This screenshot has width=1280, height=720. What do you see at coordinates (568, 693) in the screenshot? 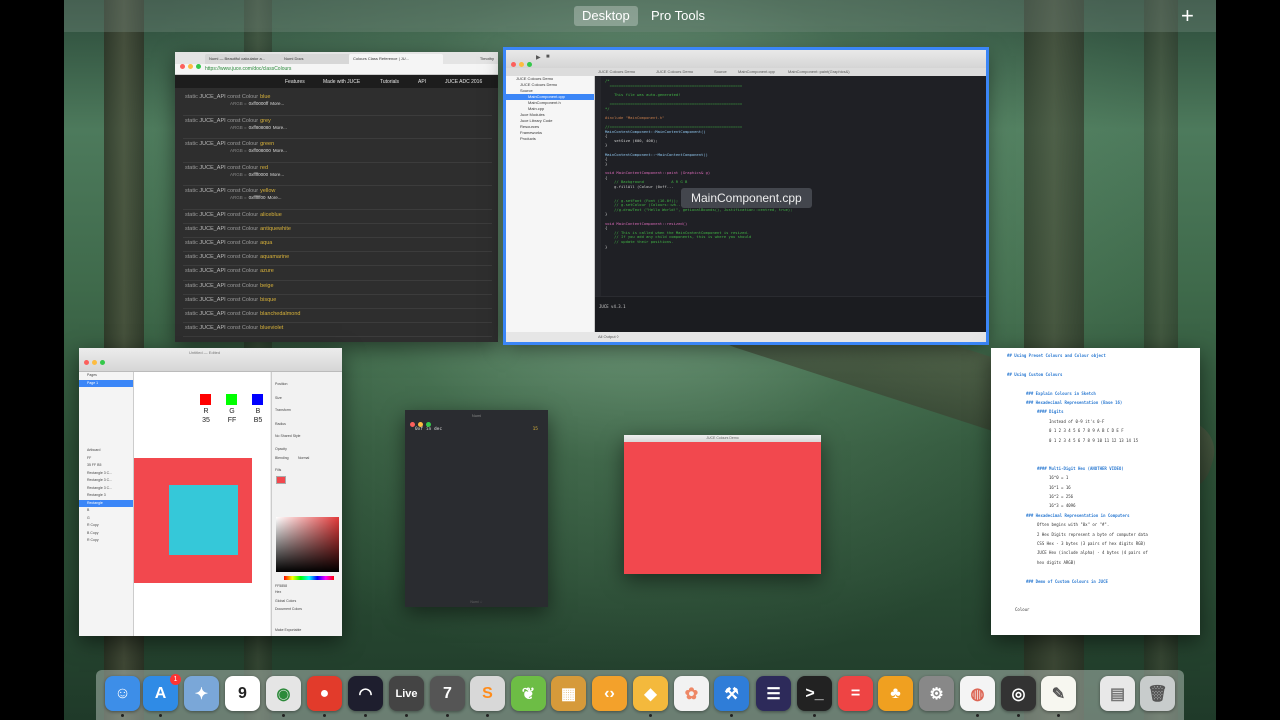
I see `photo-slideshow-icon: ▦` at bounding box center [568, 693].